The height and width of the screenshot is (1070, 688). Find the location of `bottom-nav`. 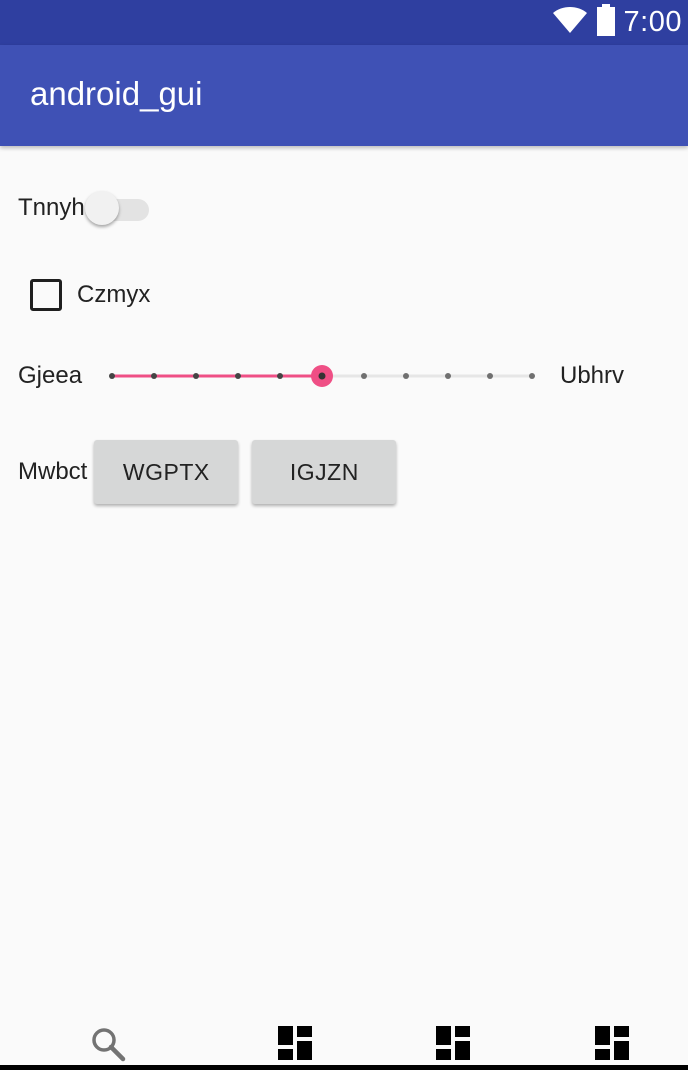

bottom-nav is located at coordinates (344, 1040).